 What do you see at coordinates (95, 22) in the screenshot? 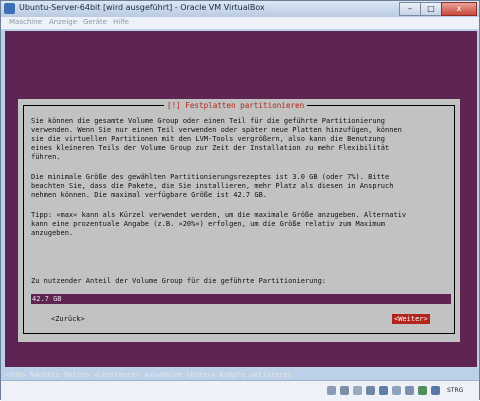
I see `menu-geraete: Geräte` at bounding box center [95, 22].